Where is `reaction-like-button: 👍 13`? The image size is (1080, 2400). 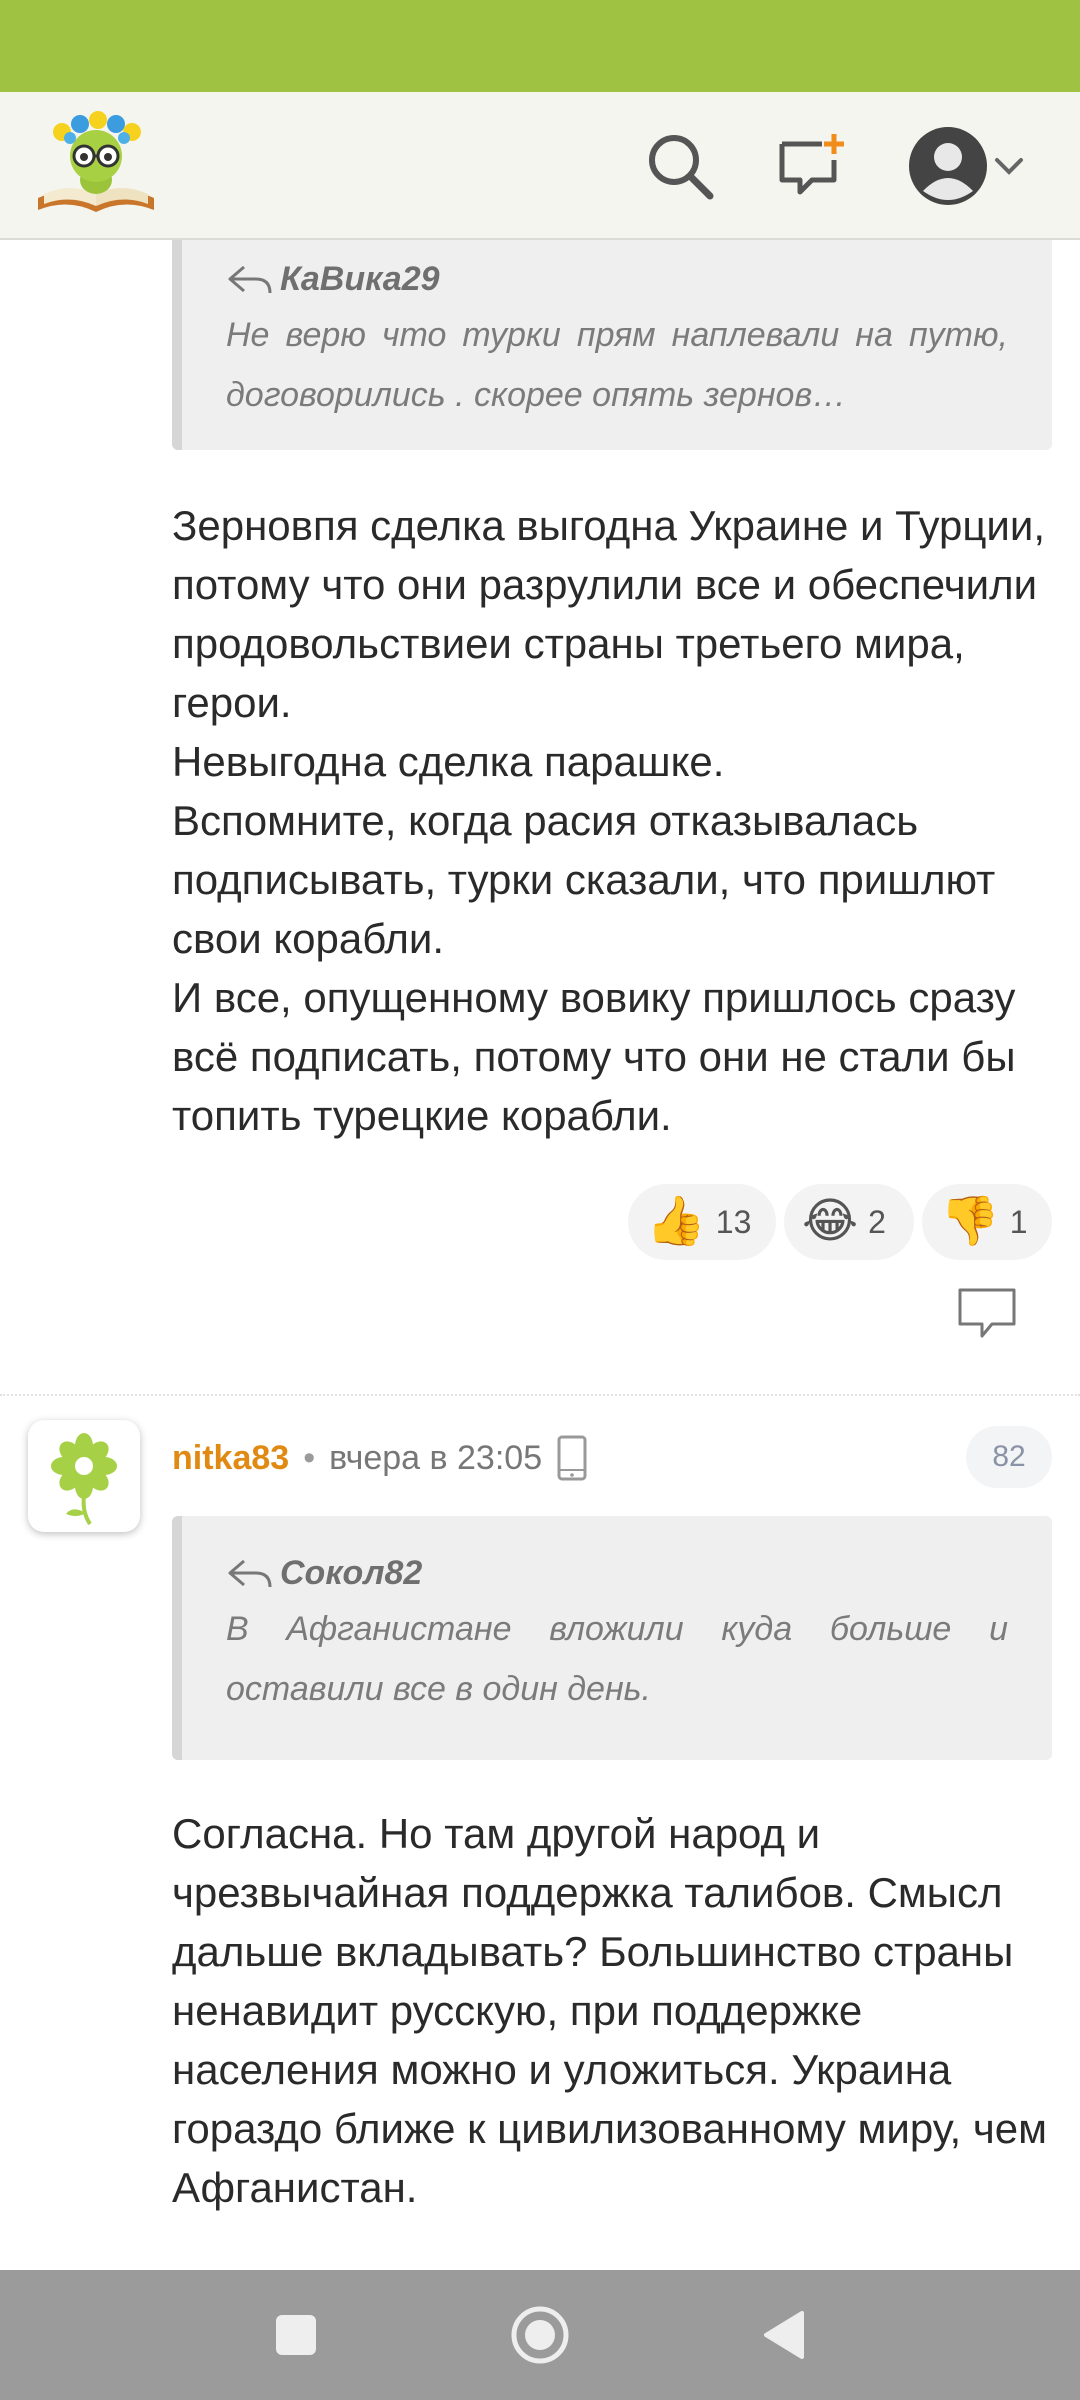 reaction-like-button: 👍 13 is located at coordinates (702, 1222).